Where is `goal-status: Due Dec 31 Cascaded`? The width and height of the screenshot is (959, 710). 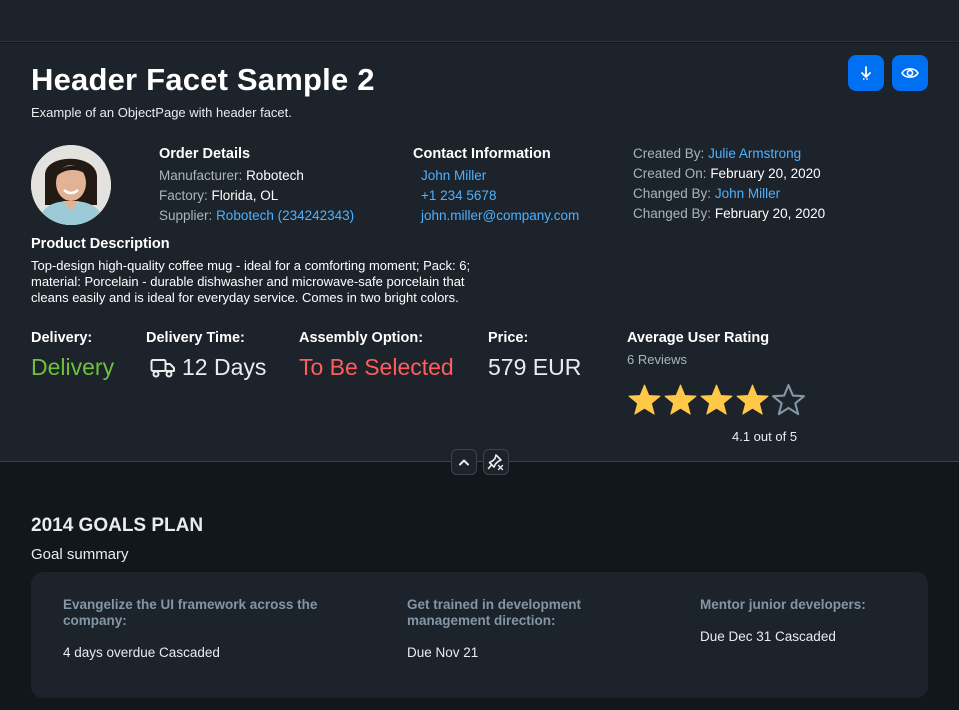 goal-status: Due Dec 31 Cascaded is located at coordinates (768, 636).